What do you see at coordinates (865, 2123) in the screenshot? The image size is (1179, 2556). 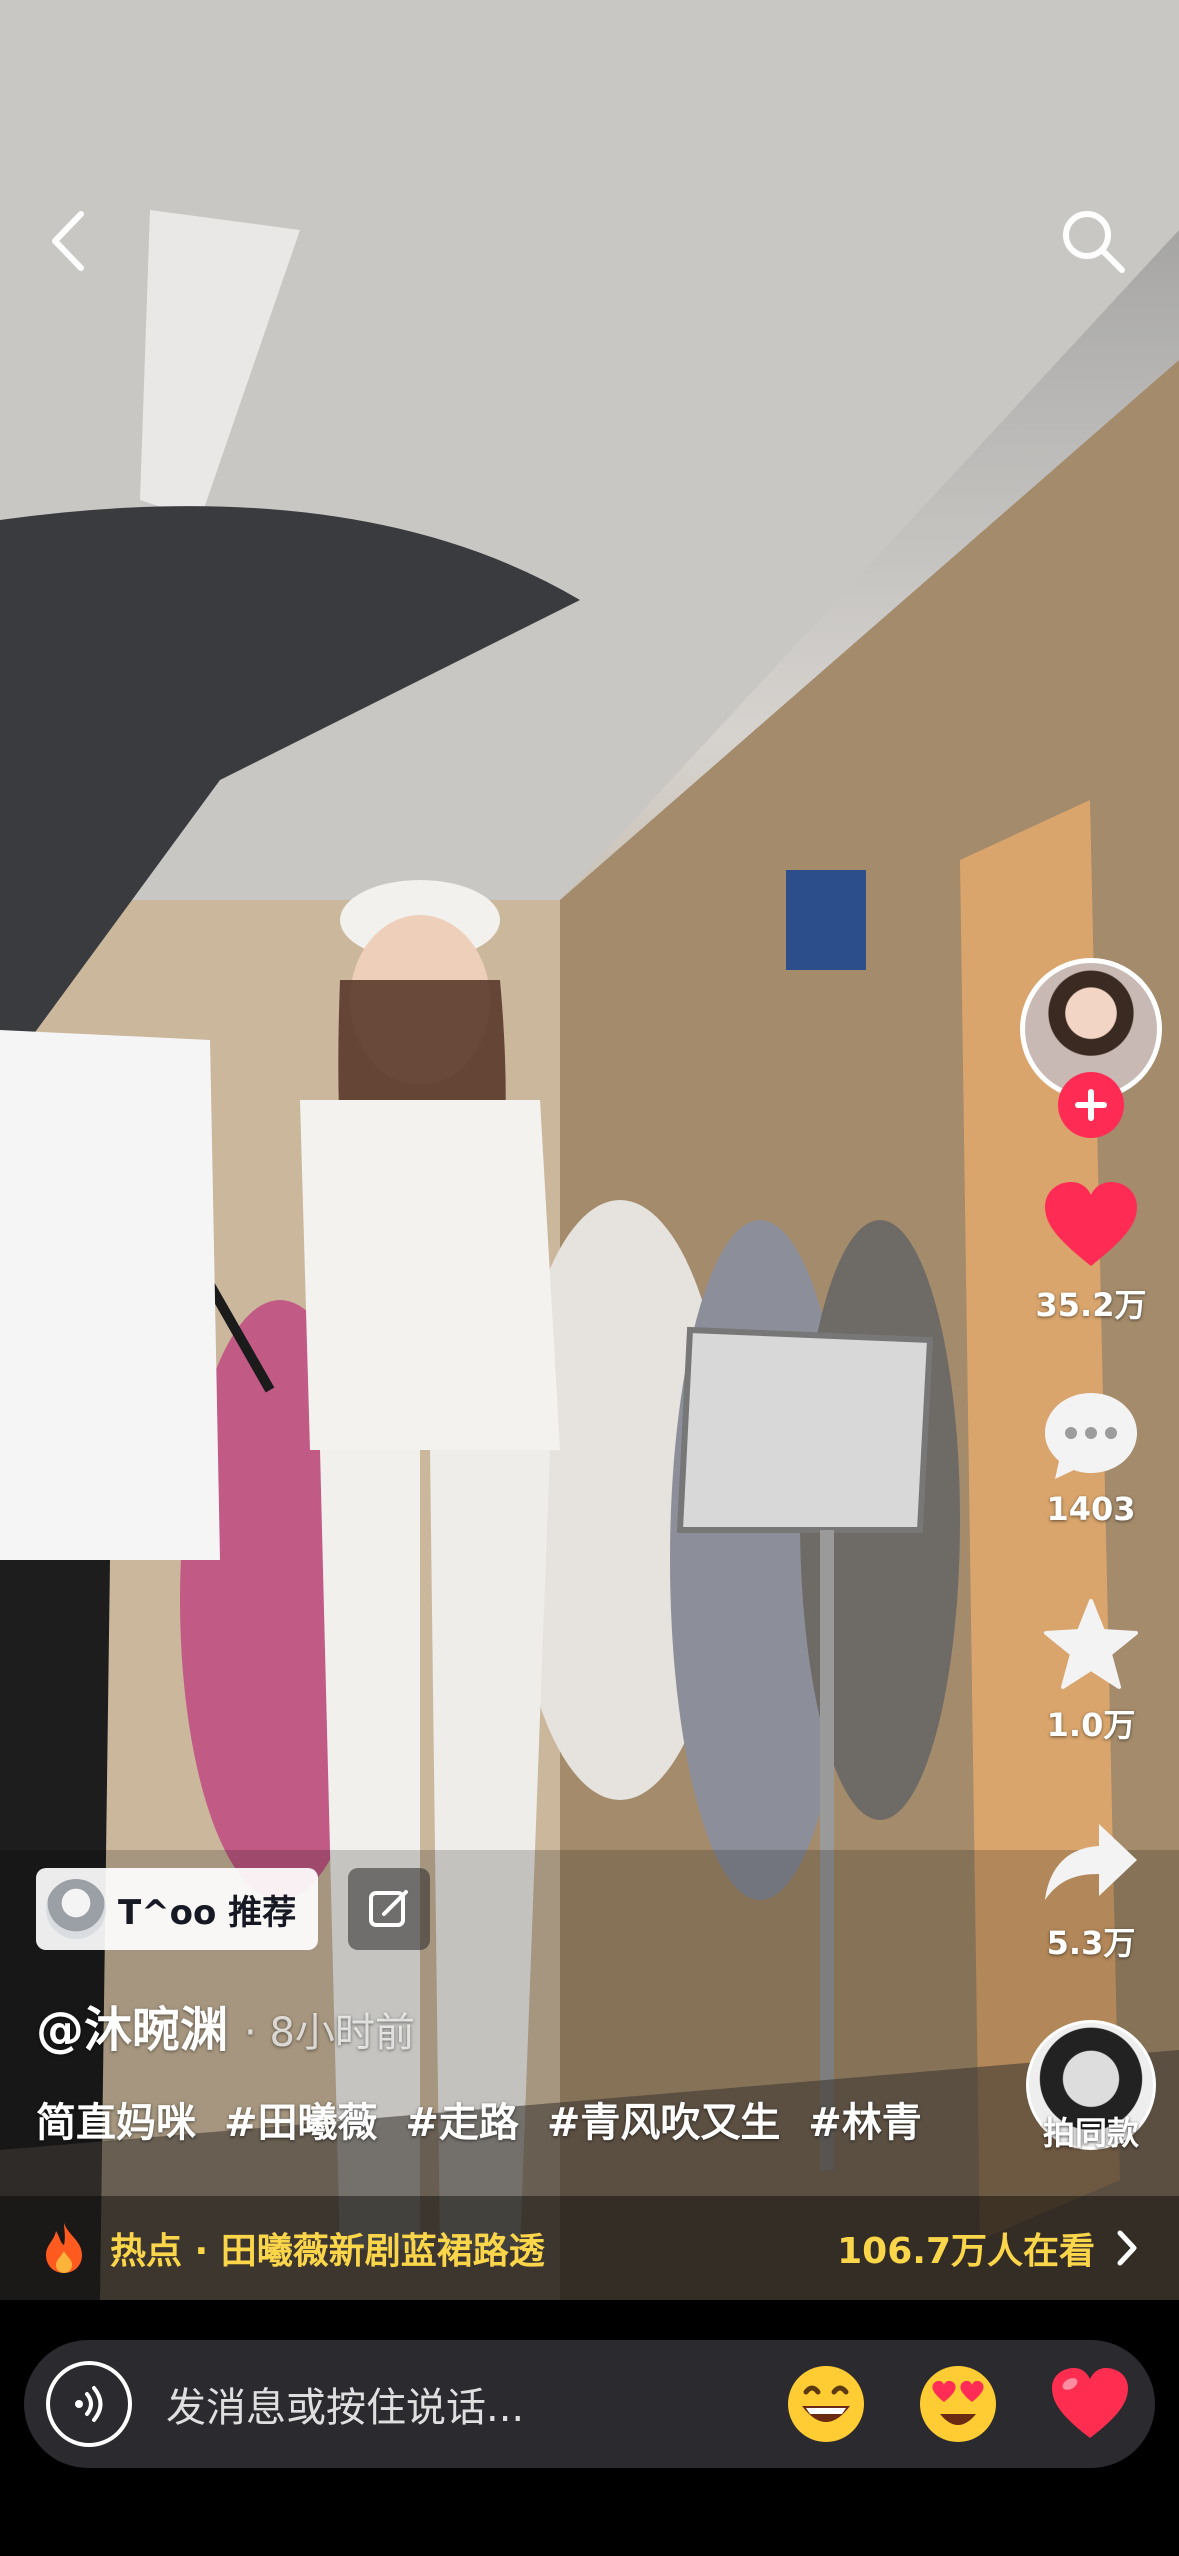 I see `hashtag: #林青` at bounding box center [865, 2123].